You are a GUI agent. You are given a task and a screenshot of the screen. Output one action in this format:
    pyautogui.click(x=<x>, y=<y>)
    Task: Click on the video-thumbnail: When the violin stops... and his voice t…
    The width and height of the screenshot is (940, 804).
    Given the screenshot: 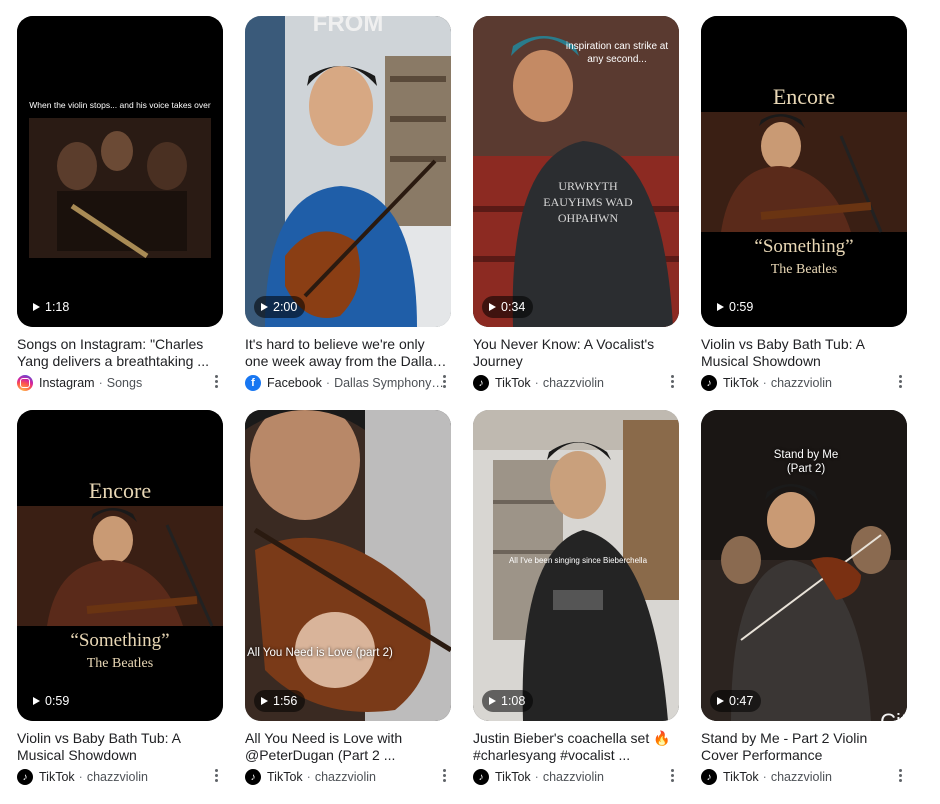 What is the action you would take?
    pyautogui.click(x=120, y=171)
    